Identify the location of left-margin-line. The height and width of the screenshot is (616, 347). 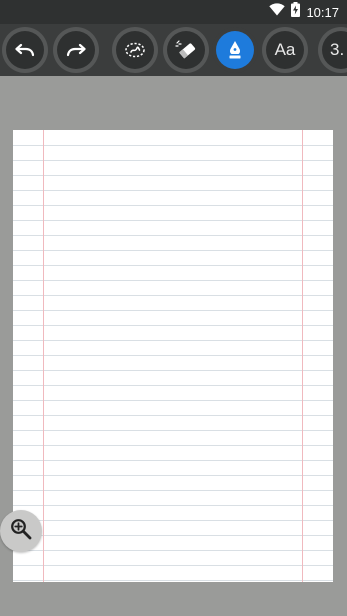
(43, 356).